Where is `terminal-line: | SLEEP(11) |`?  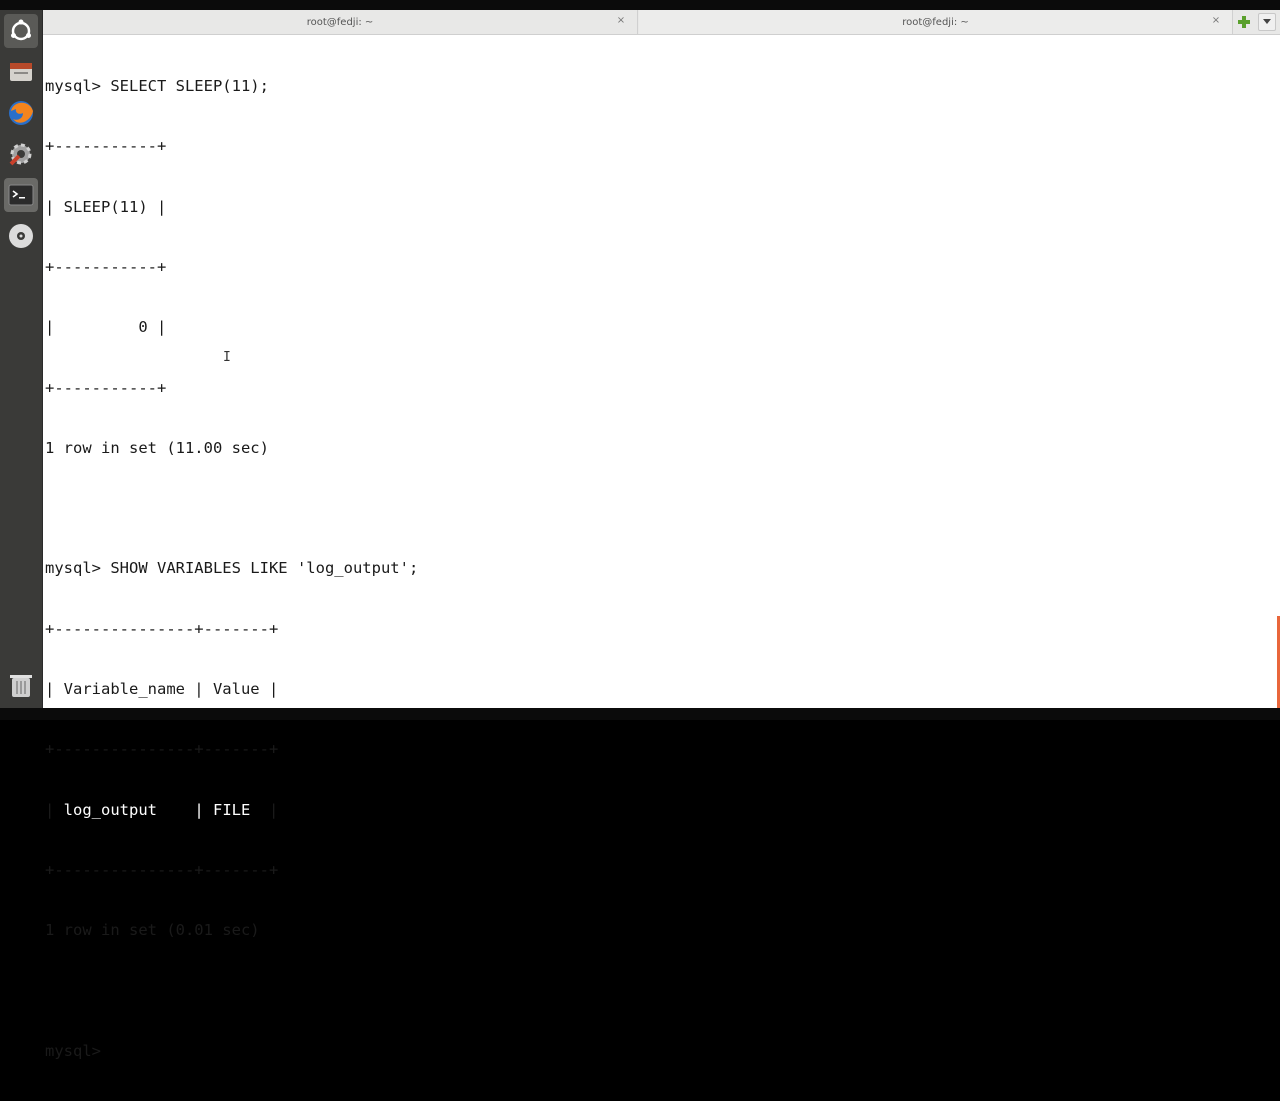
terminal-line: | SLEEP(11) | is located at coordinates (106, 206).